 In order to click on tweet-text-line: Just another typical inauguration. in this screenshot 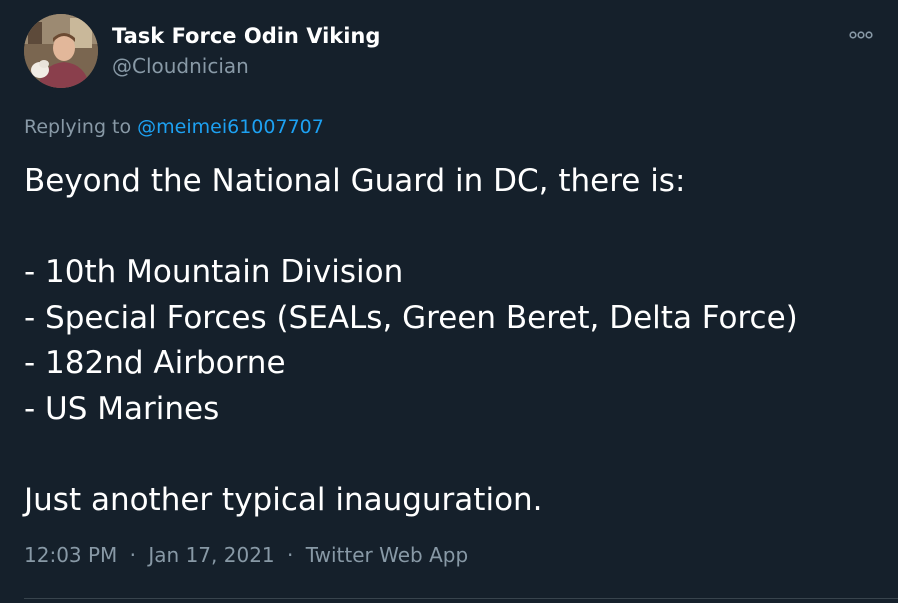, I will do `click(283, 499)`.